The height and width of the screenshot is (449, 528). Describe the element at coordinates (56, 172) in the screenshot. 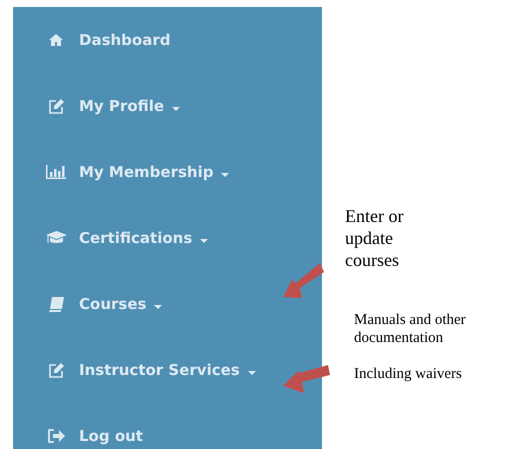

I see `bar-chart-icon` at that location.